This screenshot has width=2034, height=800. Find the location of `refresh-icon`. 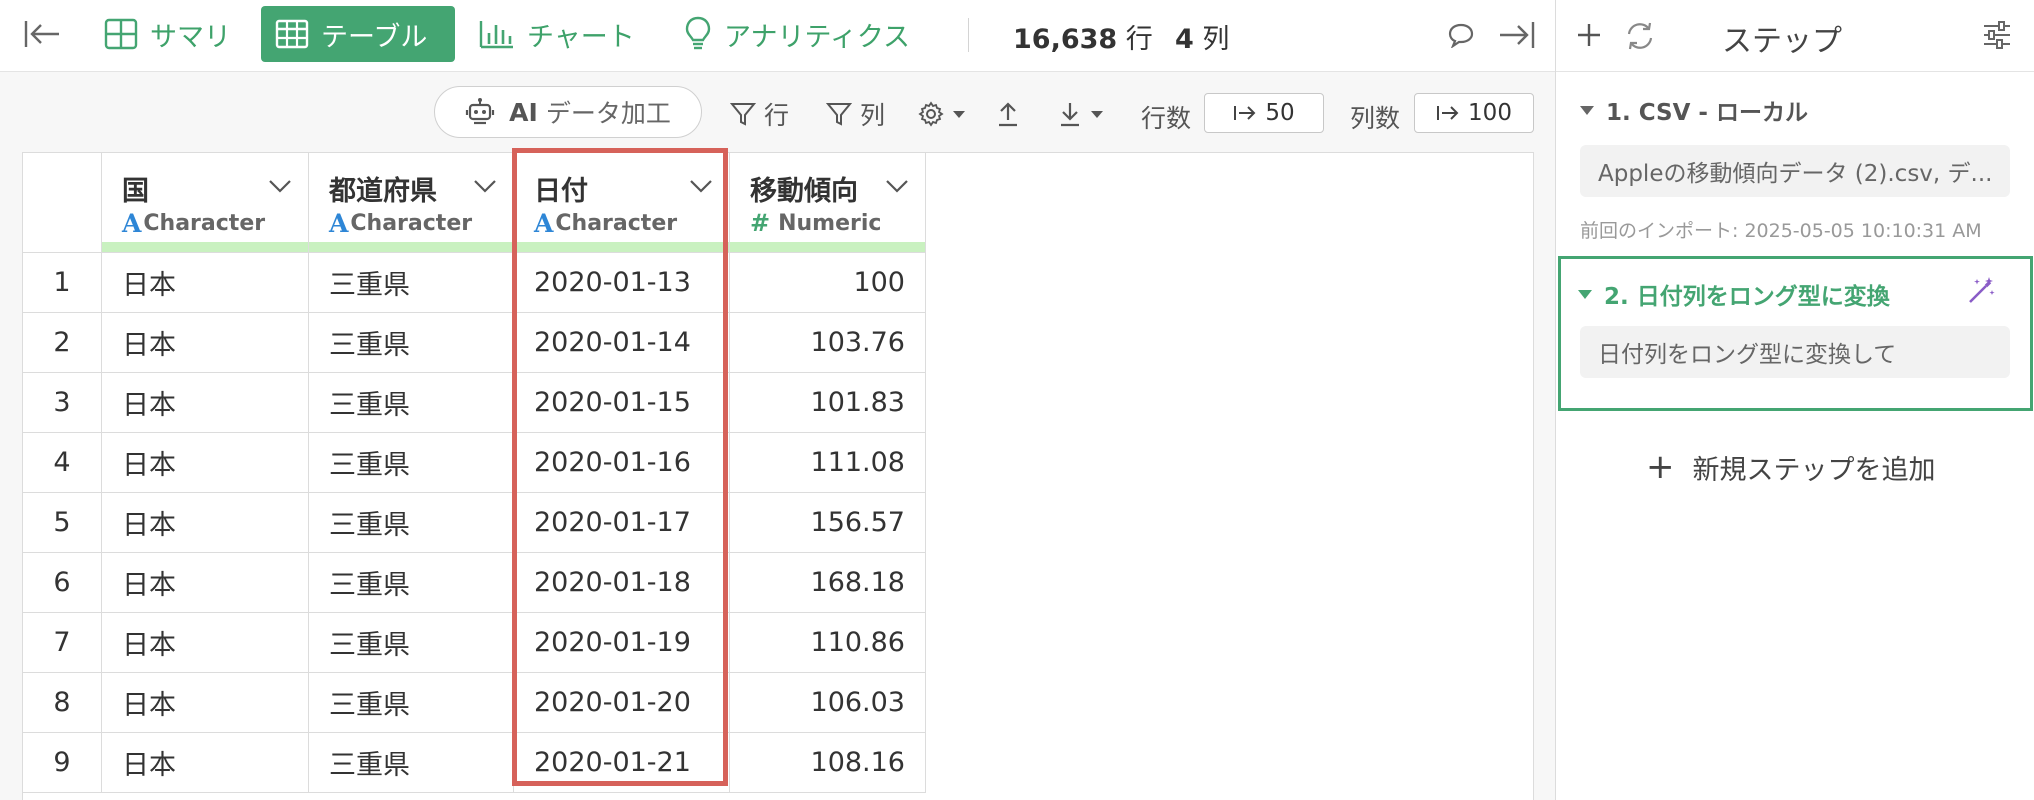

refresh-icon is located at coordinates (1640, 36).